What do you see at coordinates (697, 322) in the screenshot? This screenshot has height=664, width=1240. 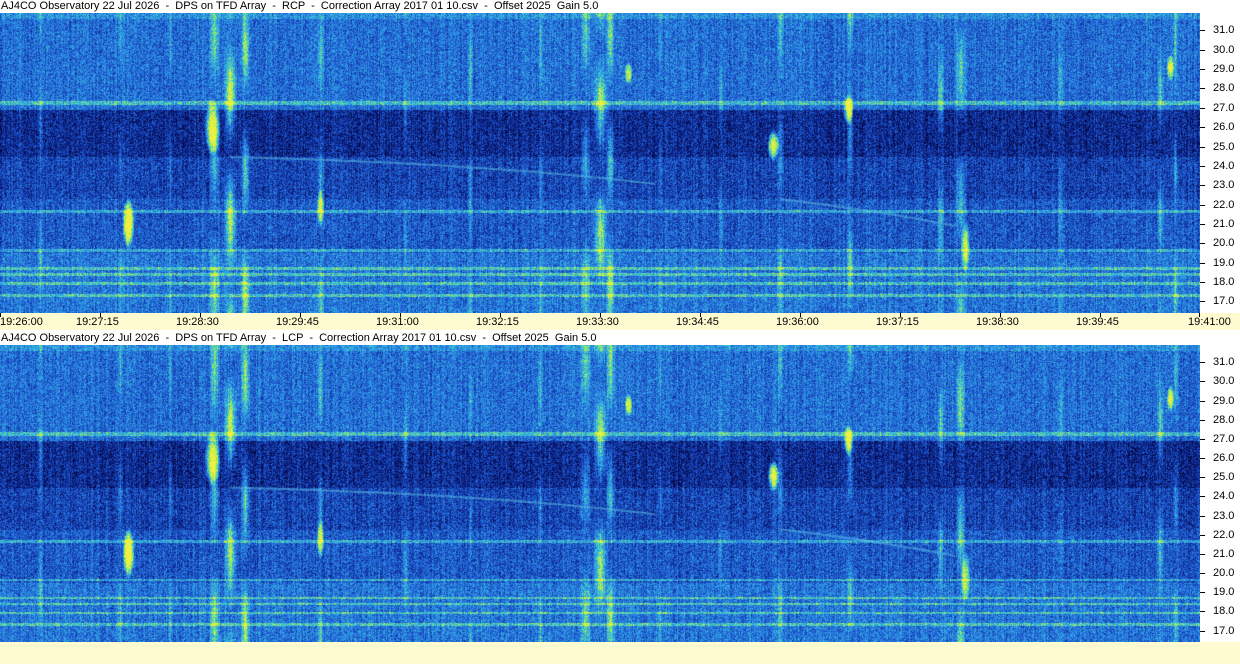 I see `time-tick-label: 19:34:45` at bounding box center [697, 322].